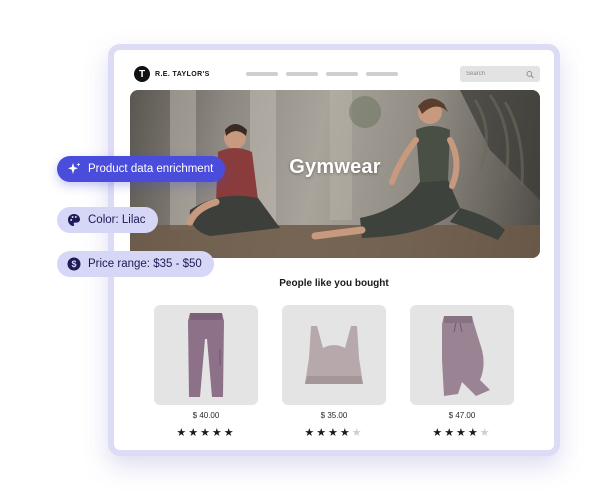 This screenshot has height=500, width=600. Describe the element at coordinates (322, 74) in the screenshot. I see `nav-menu` at that location.